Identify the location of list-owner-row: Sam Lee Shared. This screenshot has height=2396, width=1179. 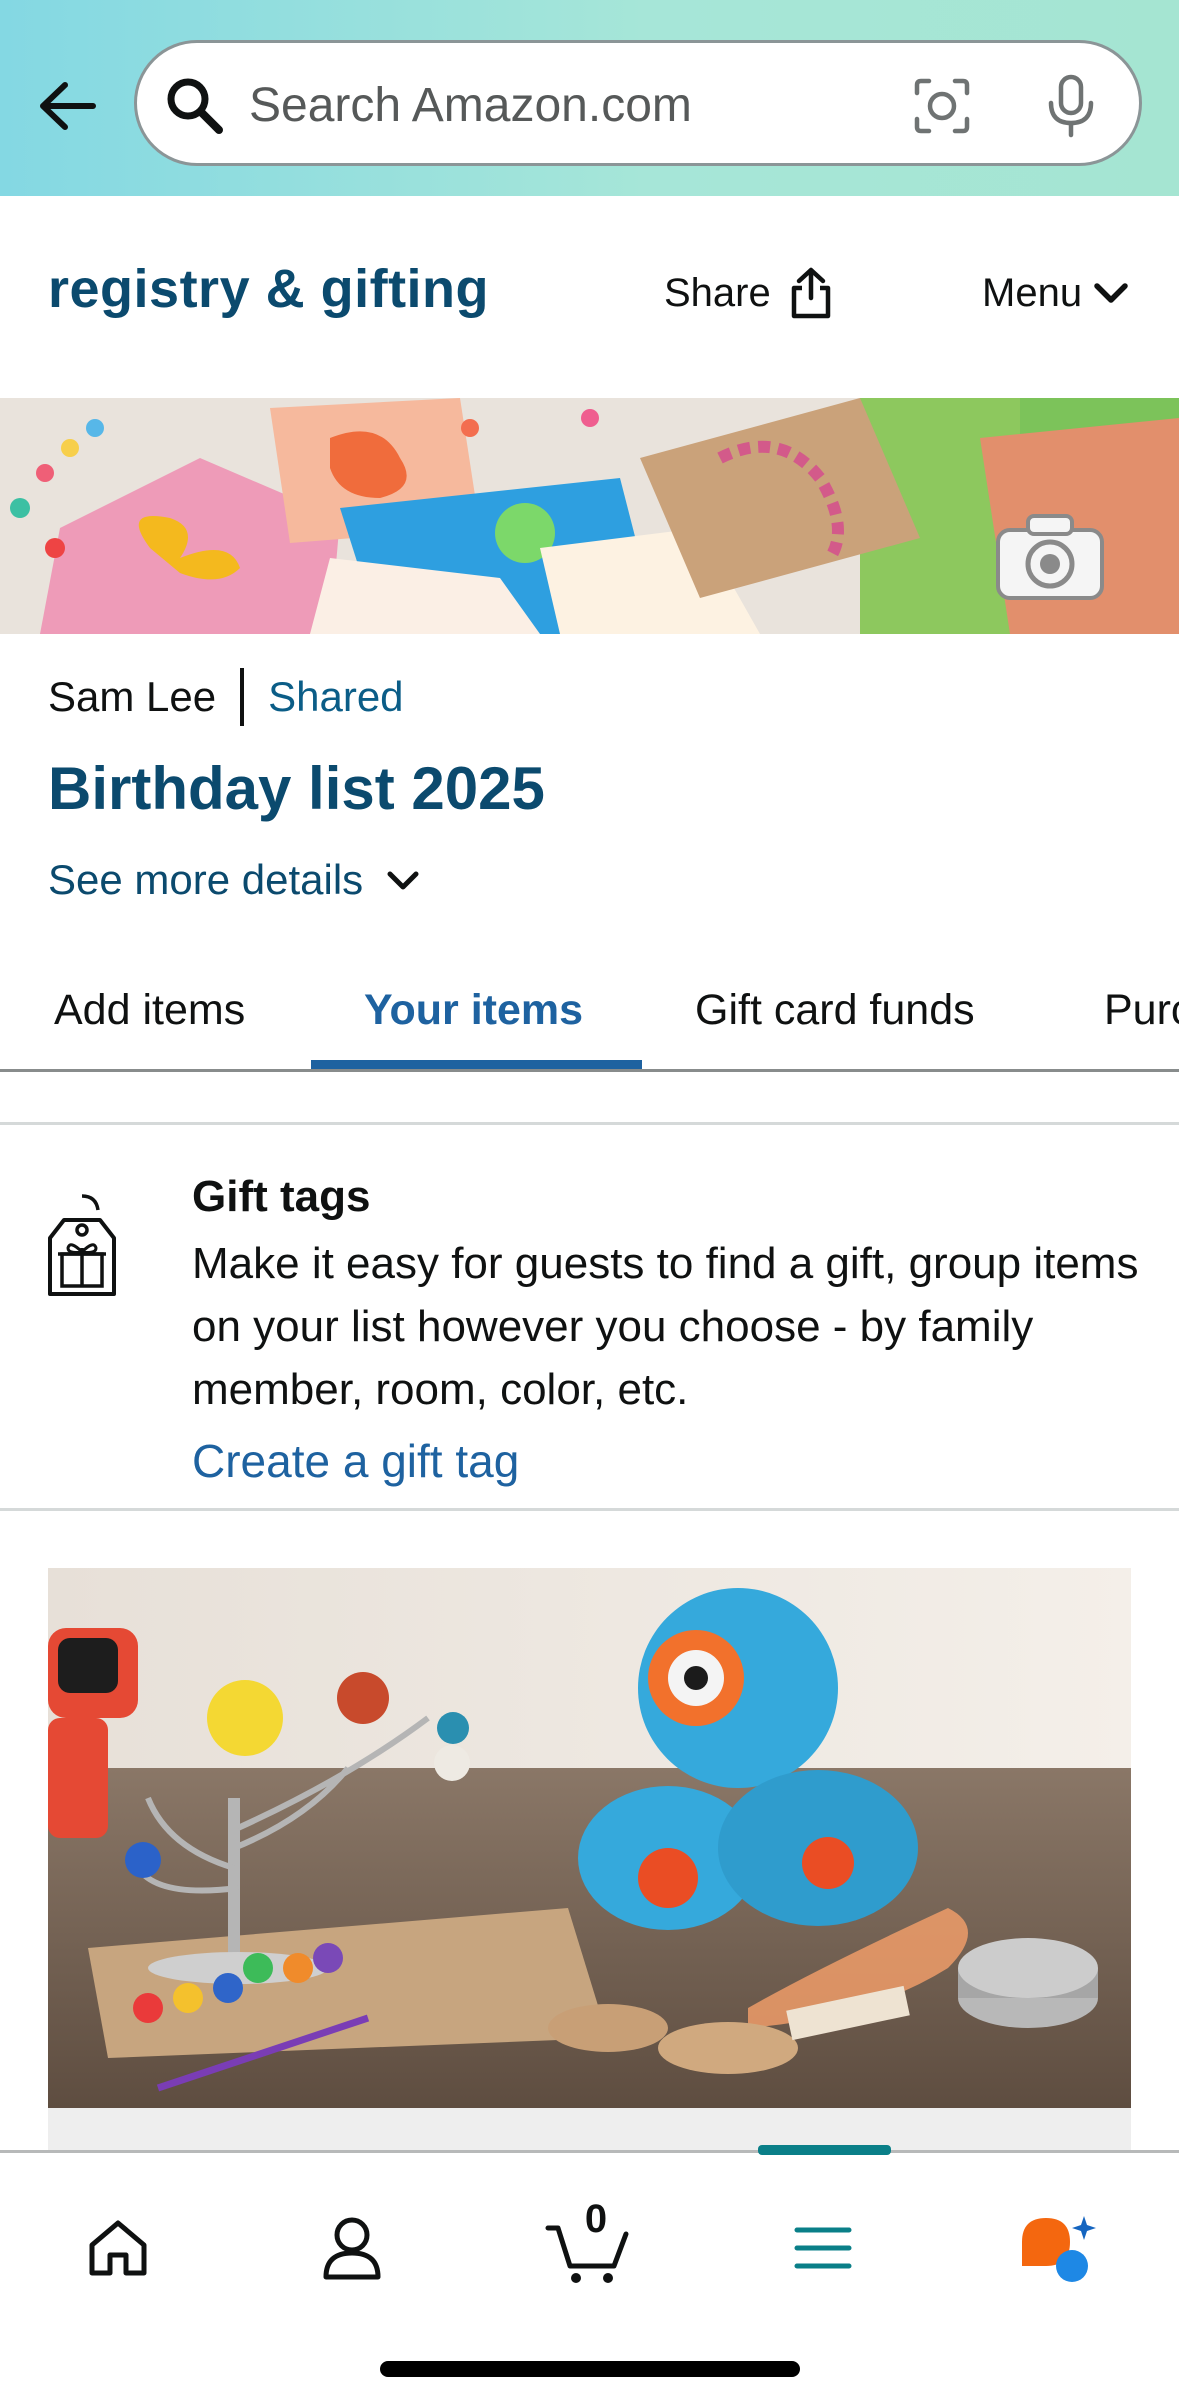
(226, 697).